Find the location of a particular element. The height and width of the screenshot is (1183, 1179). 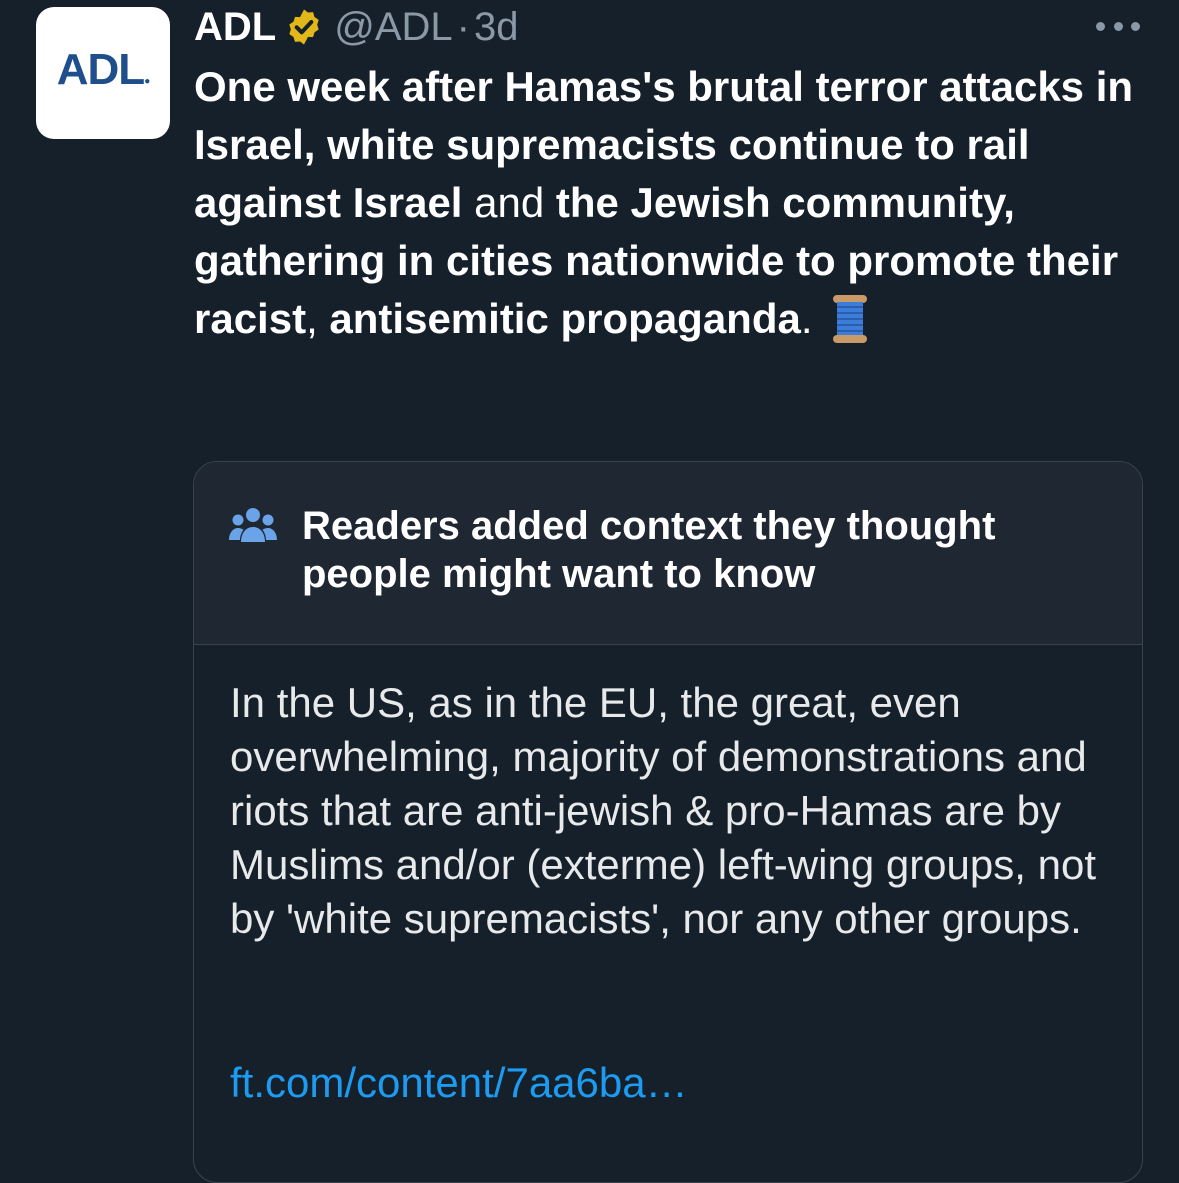

author-name: ADL is located at coordinates (235, 27).